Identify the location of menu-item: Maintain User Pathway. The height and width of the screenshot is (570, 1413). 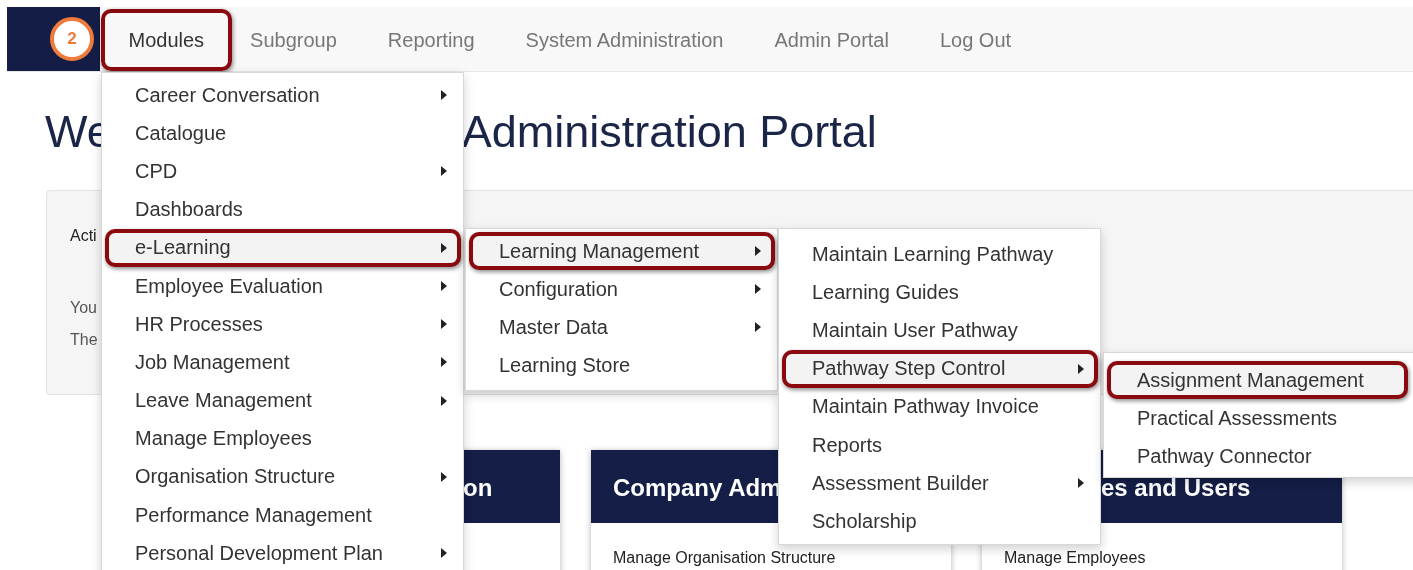
(940, 330).